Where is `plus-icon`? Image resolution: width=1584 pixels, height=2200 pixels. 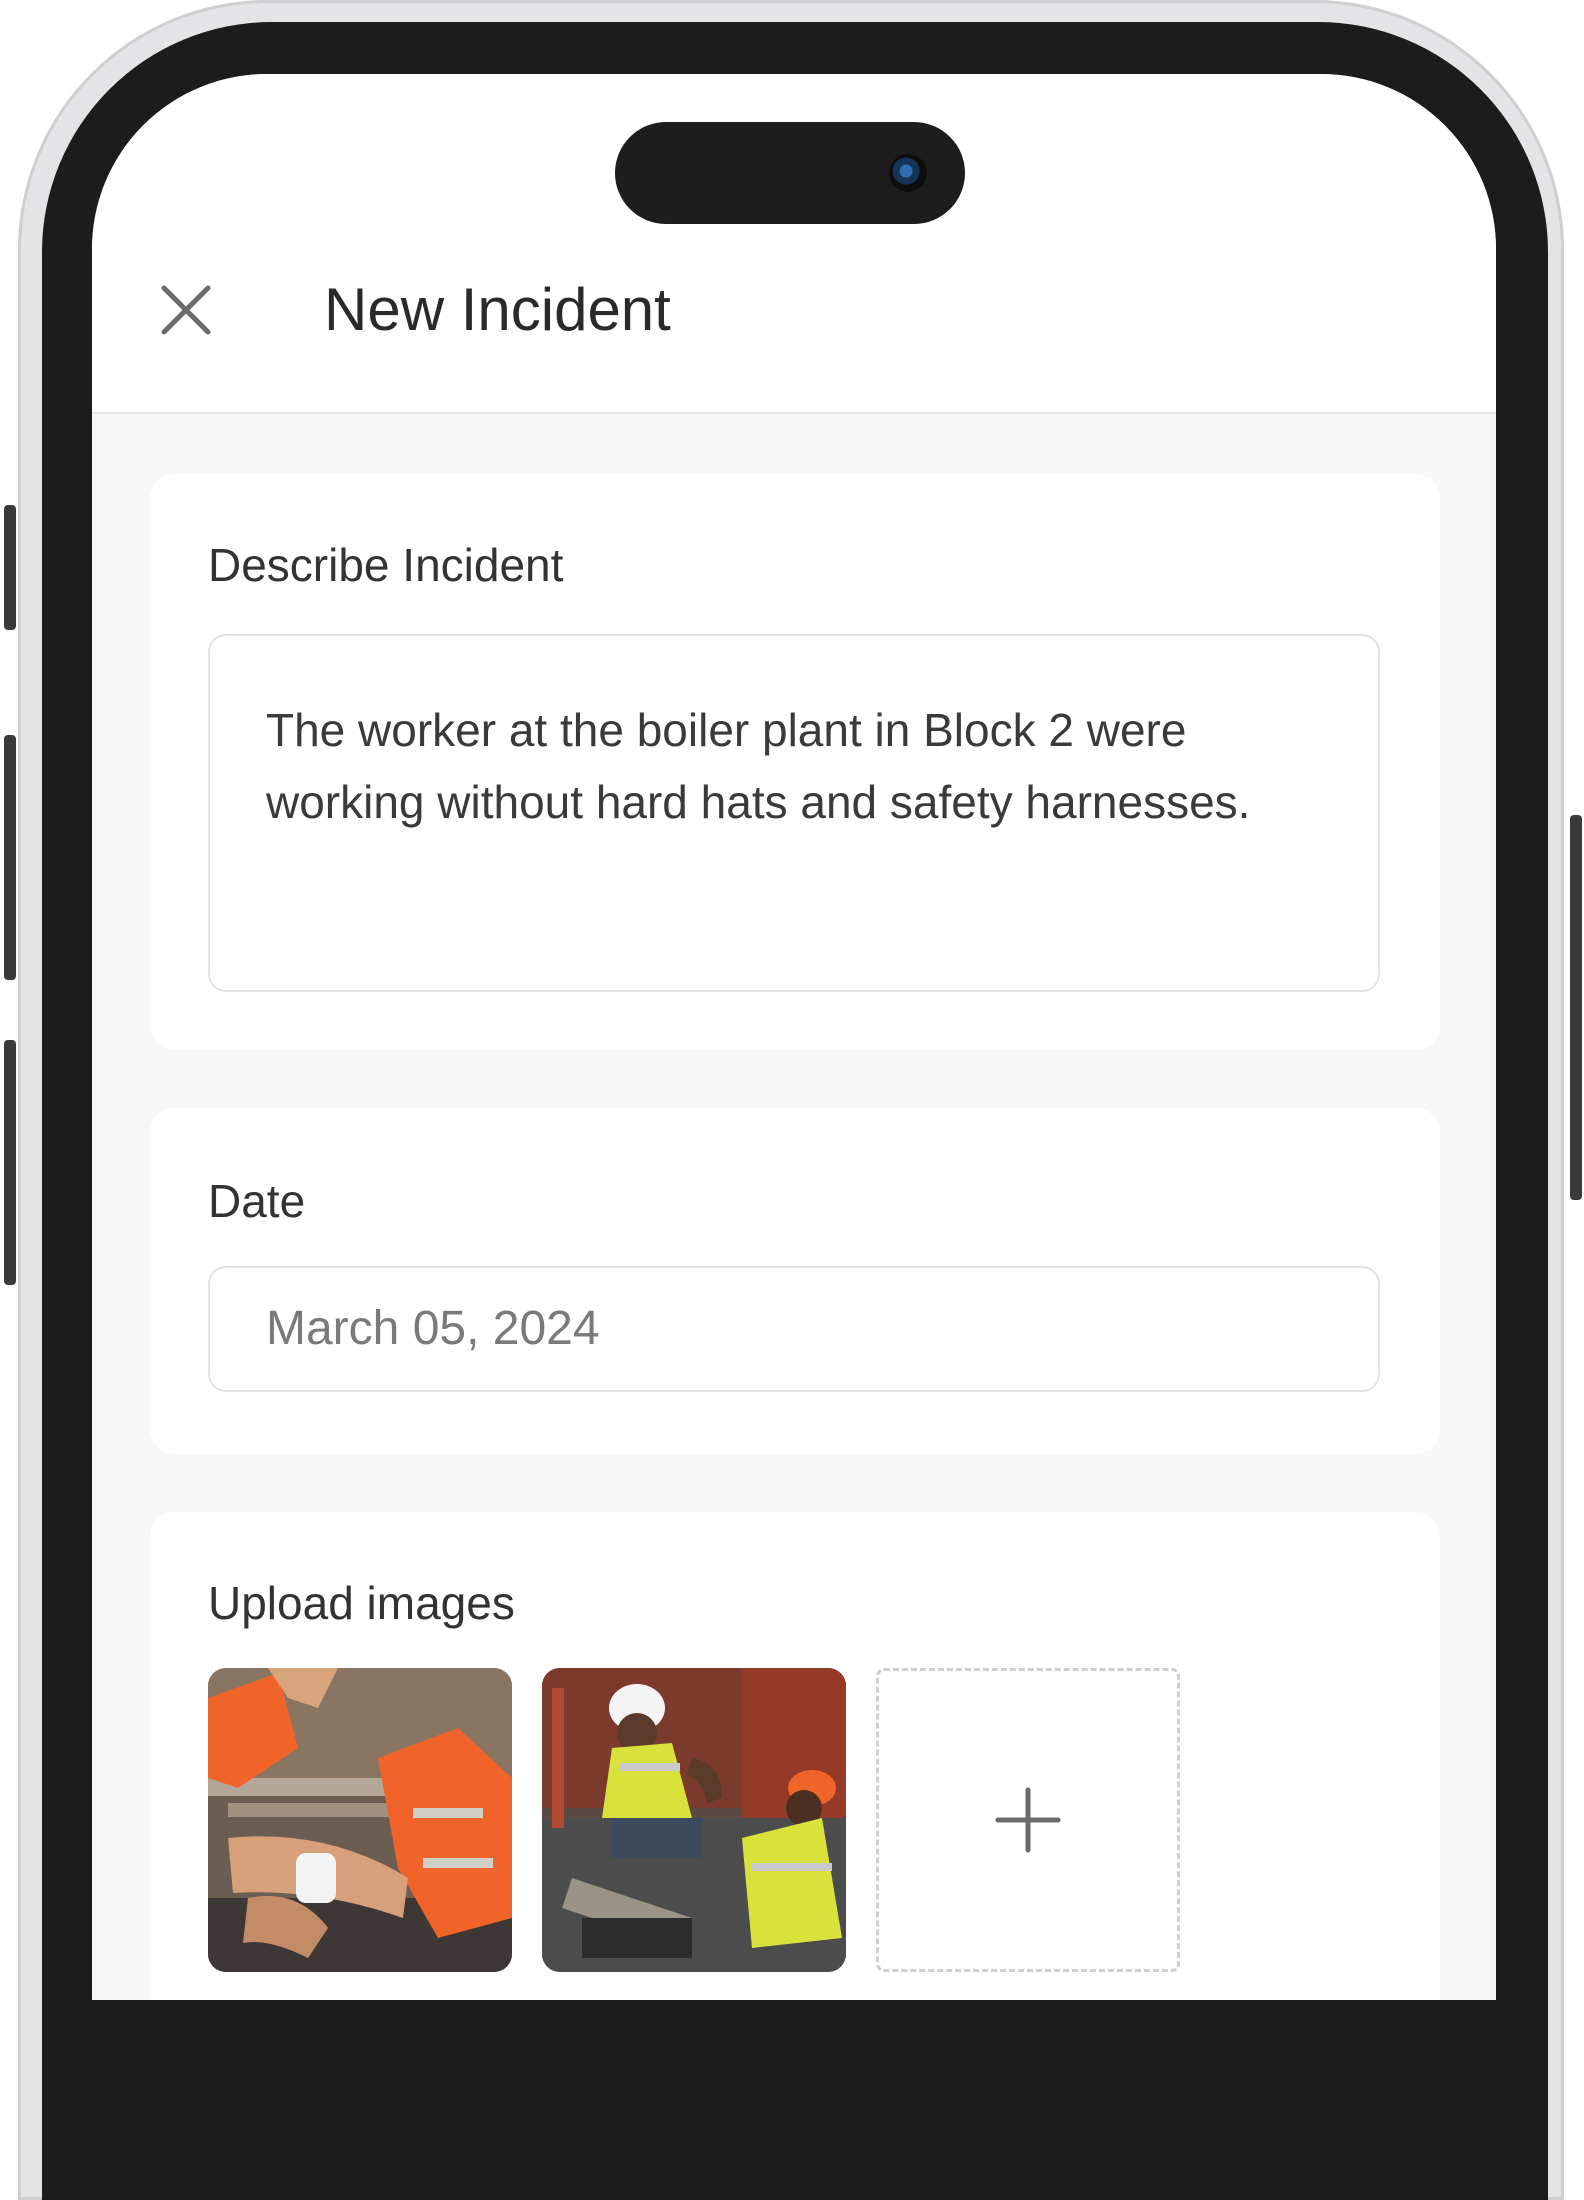
plus-icon is located at coordinates (1028, 1820).